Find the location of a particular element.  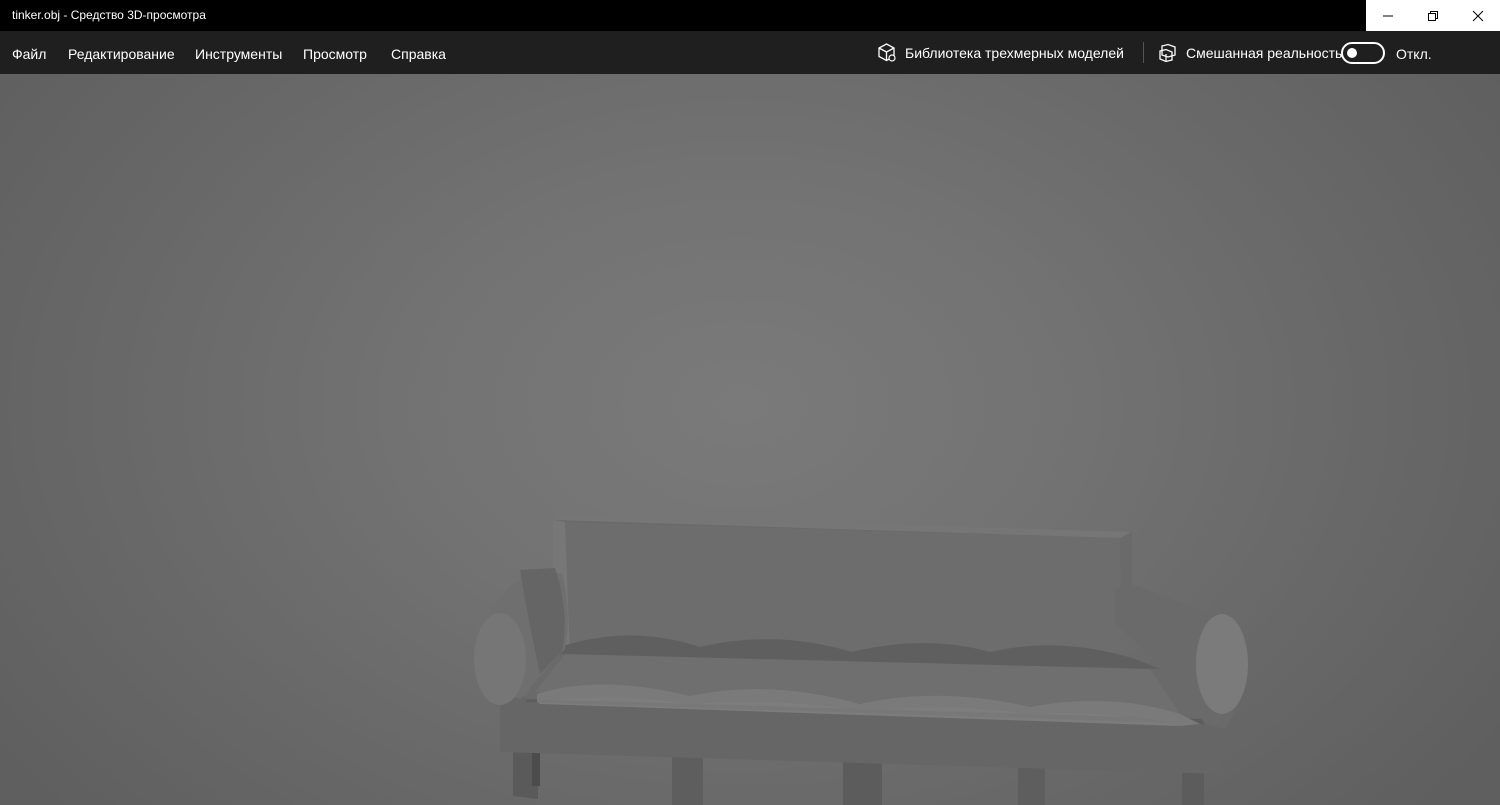

close-icon is located at coordinates (1477, 15).